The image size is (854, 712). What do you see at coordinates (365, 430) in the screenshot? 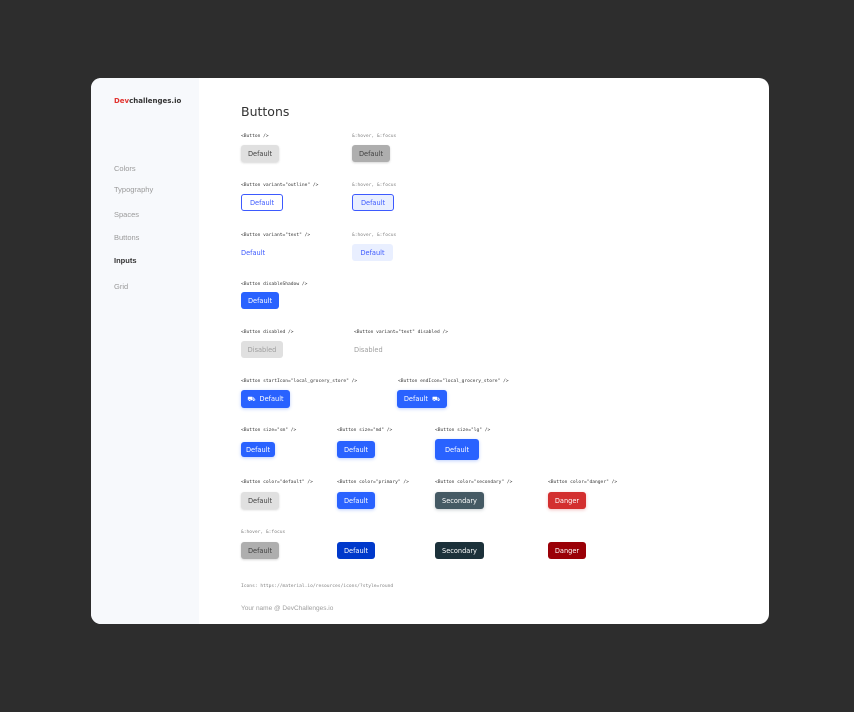
I see `code-size-md: <Button size="md" />` at bounding box center [365, 430].